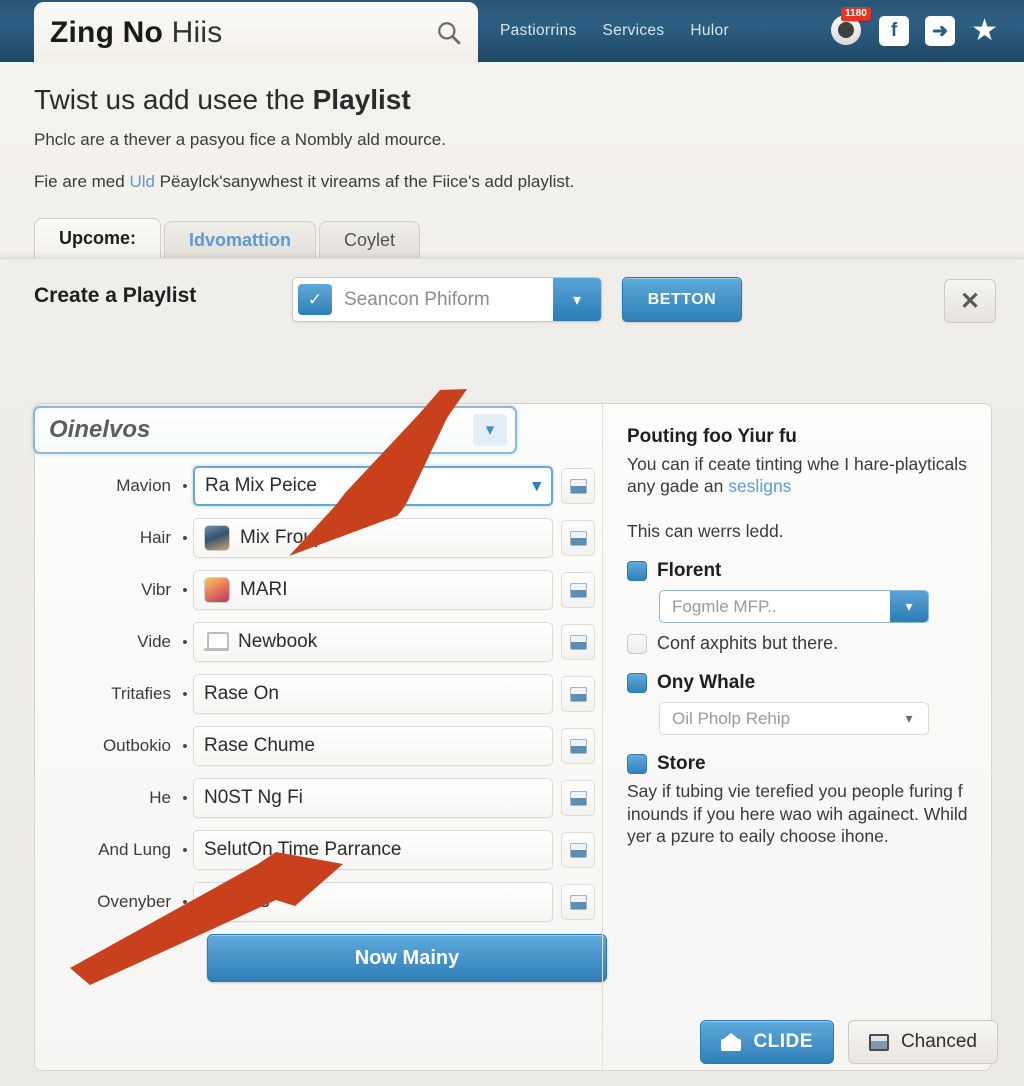  Describe the element at coordinates (984, 31) in the screenshot. I see `star-icon: ★` at that location.